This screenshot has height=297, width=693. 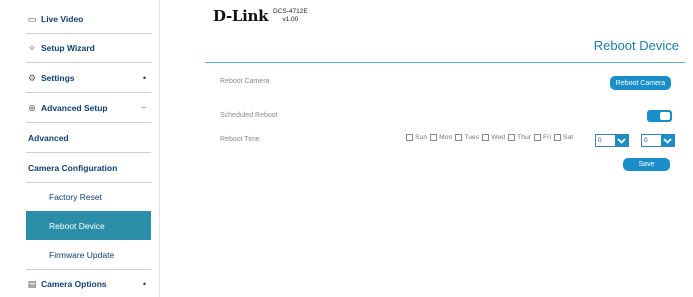 I want to click on model-info: DCS-4712E v1.00, so click(x=290, y=16).